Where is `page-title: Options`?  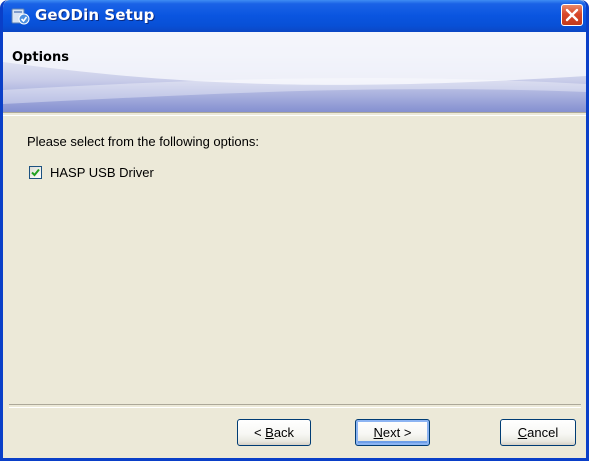
page-title: Options is located at coordinates (40, 57).